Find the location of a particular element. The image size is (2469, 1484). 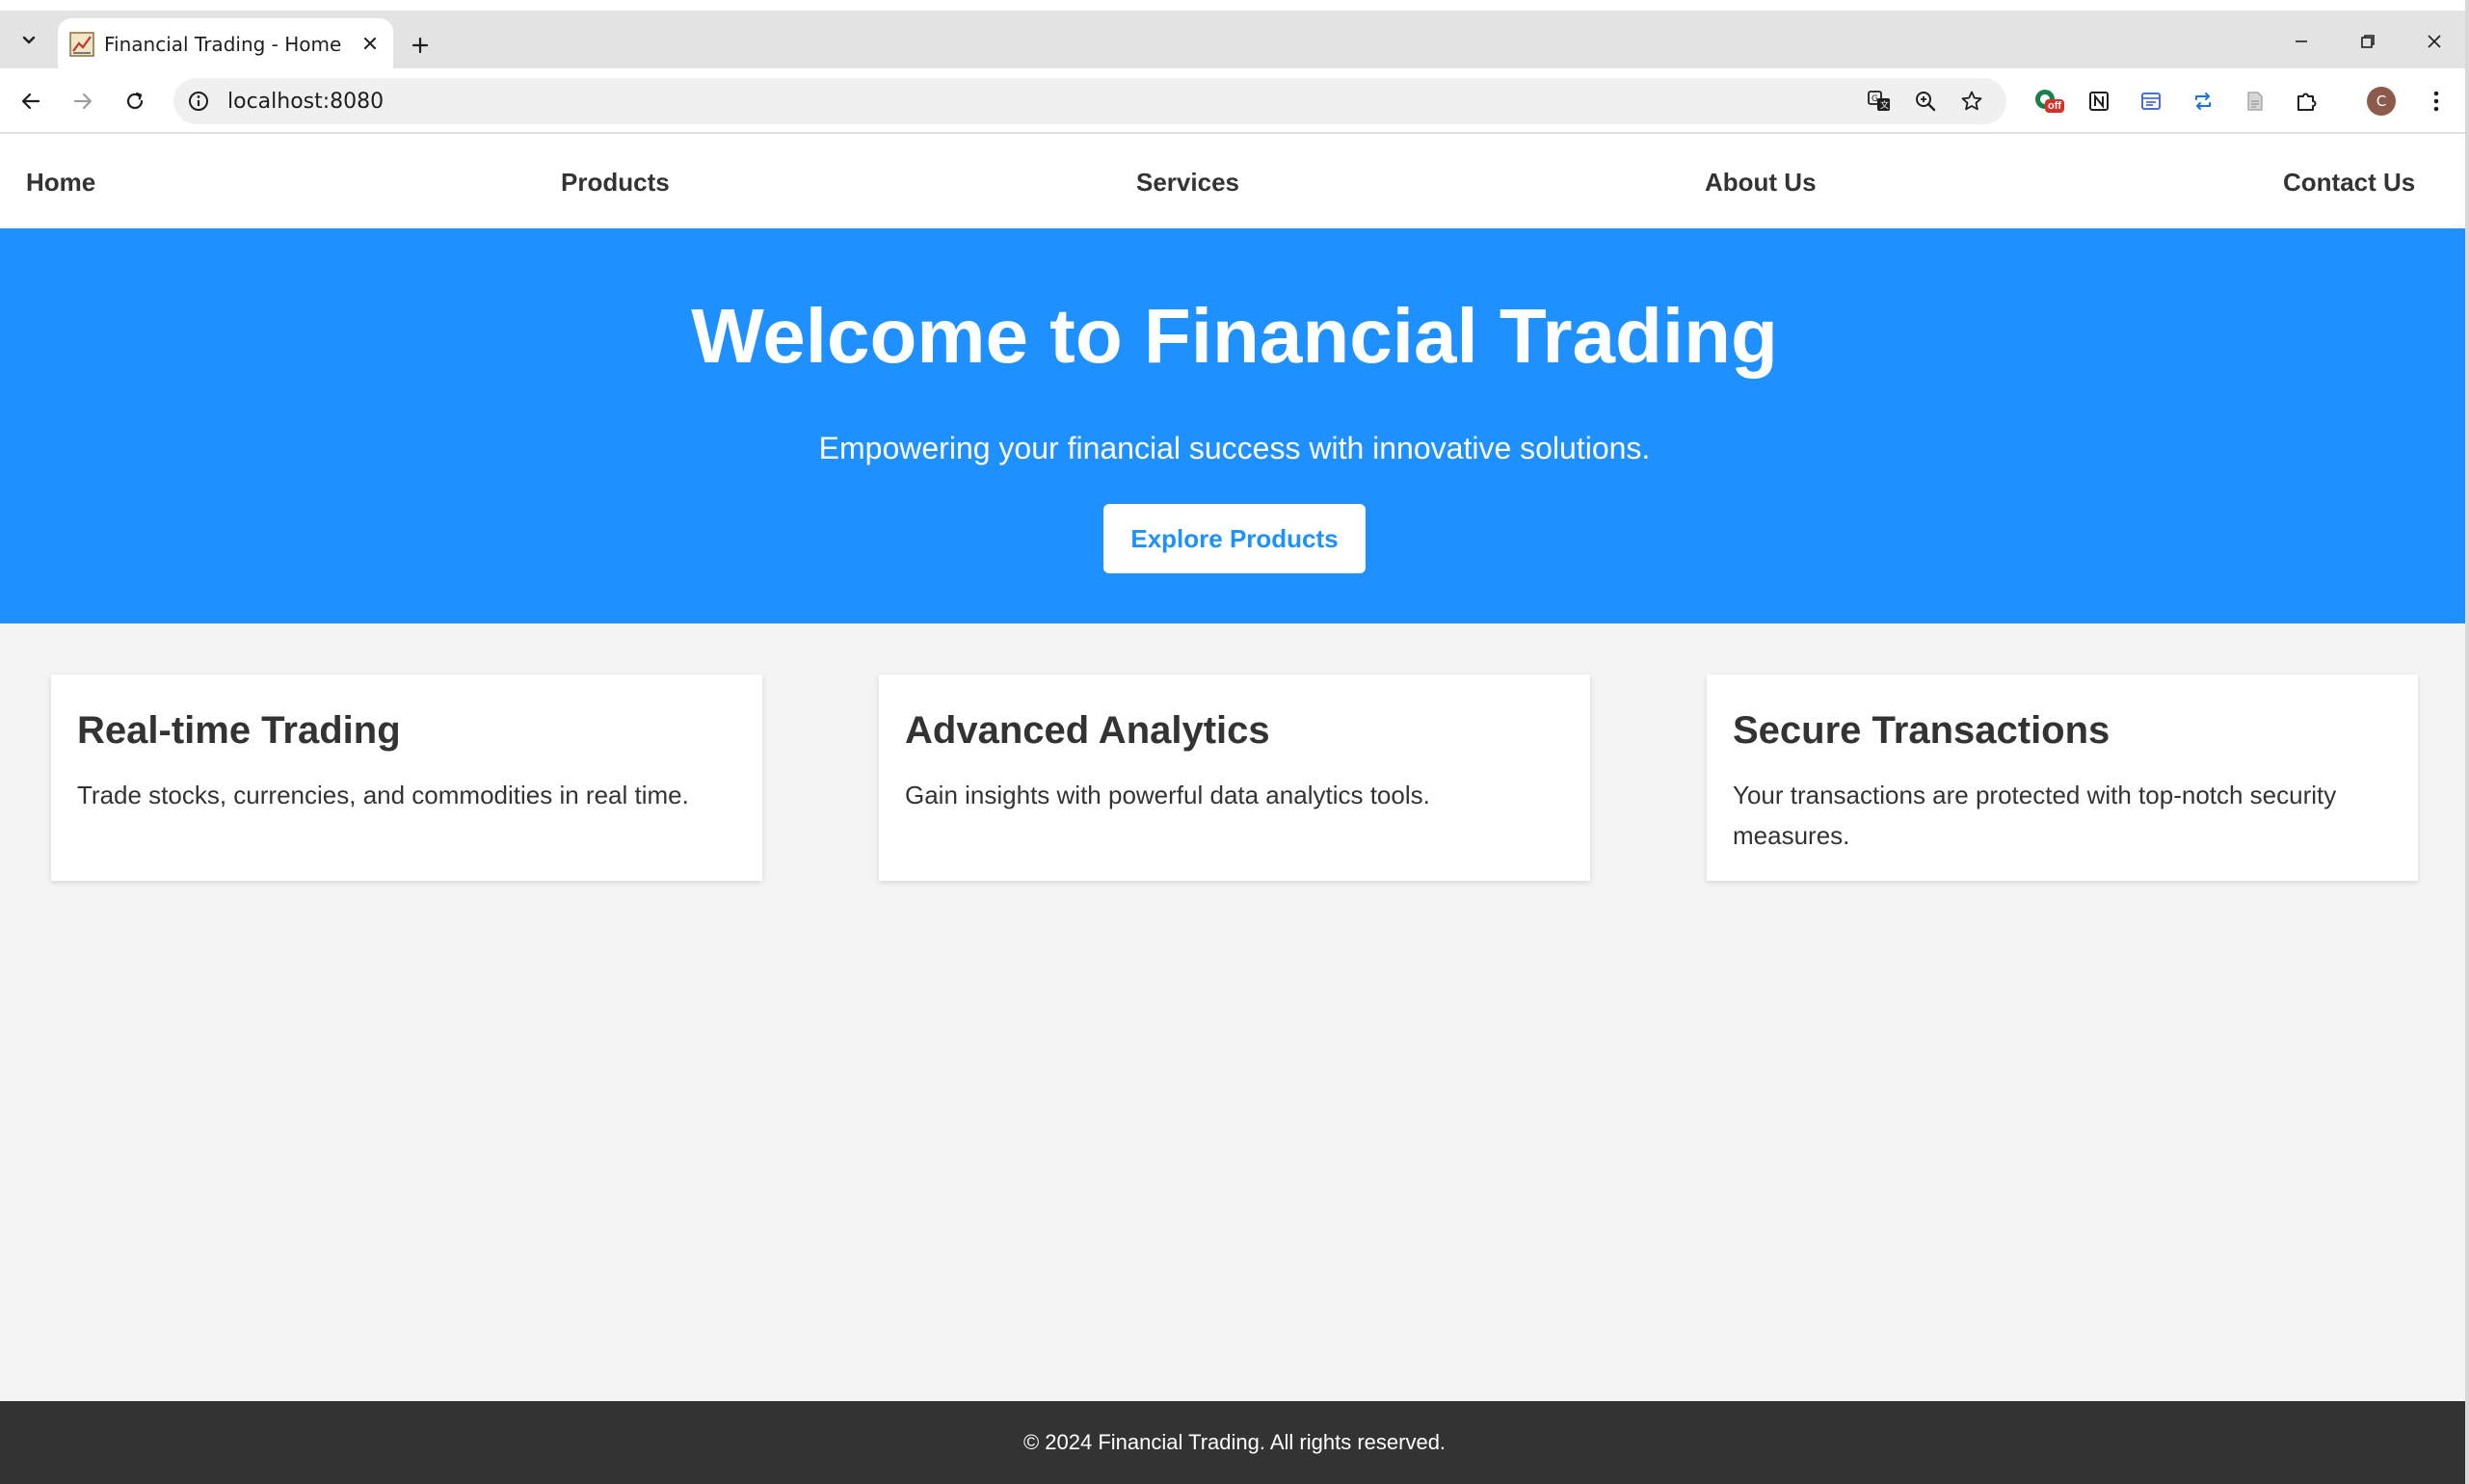

puzzle-icon is located at coordinates (2307, 102).